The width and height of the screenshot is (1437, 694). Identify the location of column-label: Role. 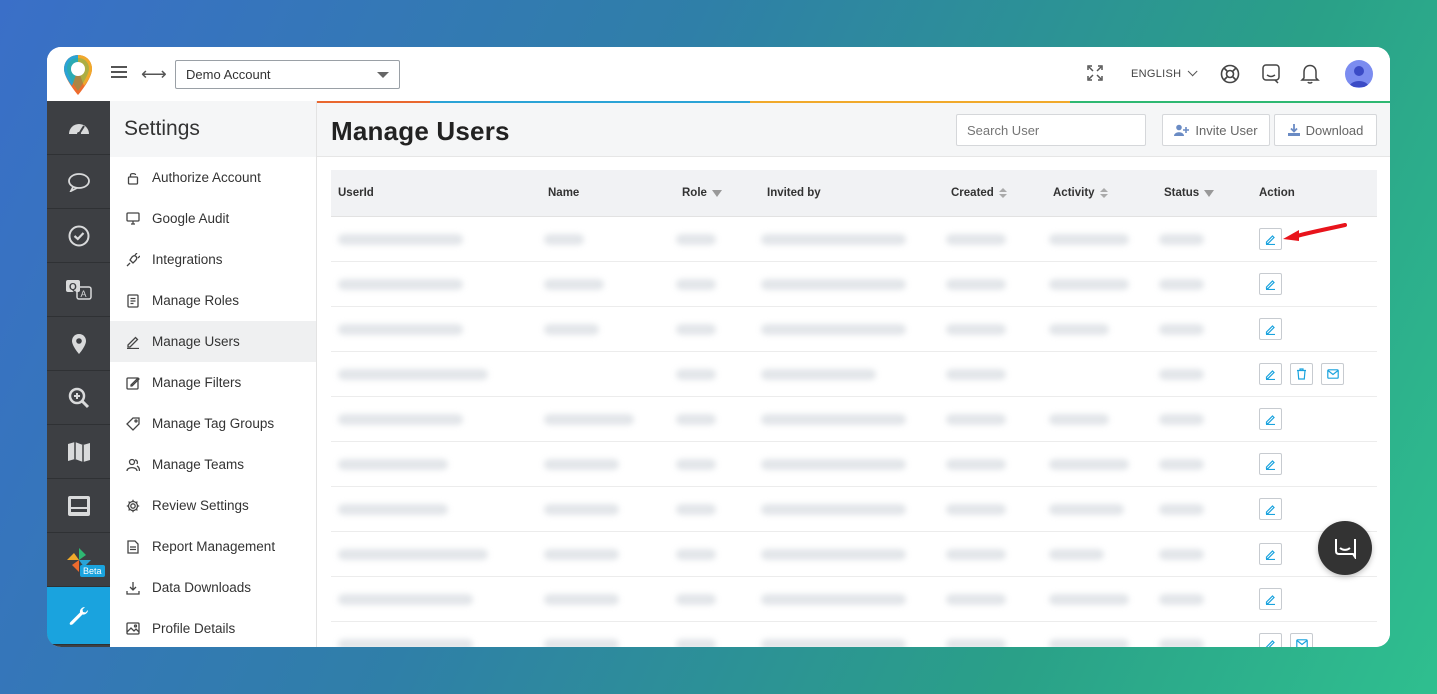
(694, 193).